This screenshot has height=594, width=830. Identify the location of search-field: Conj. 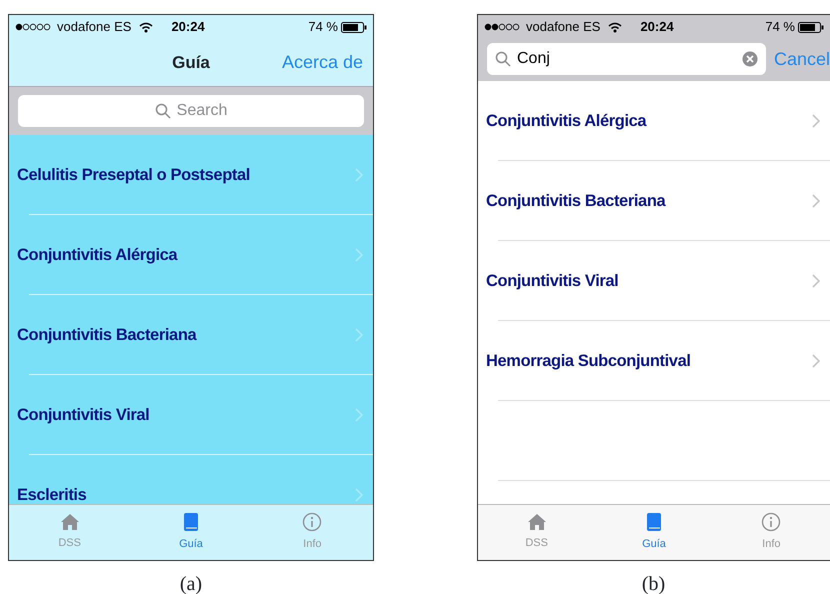
(626, 59).